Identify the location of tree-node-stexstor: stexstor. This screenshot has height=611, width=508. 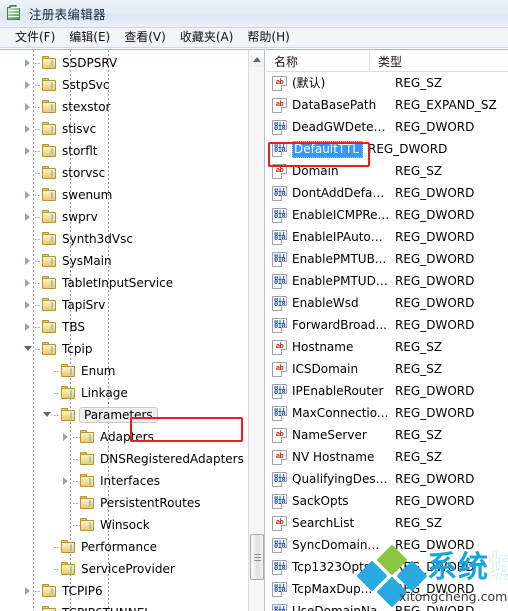
(66, 107).